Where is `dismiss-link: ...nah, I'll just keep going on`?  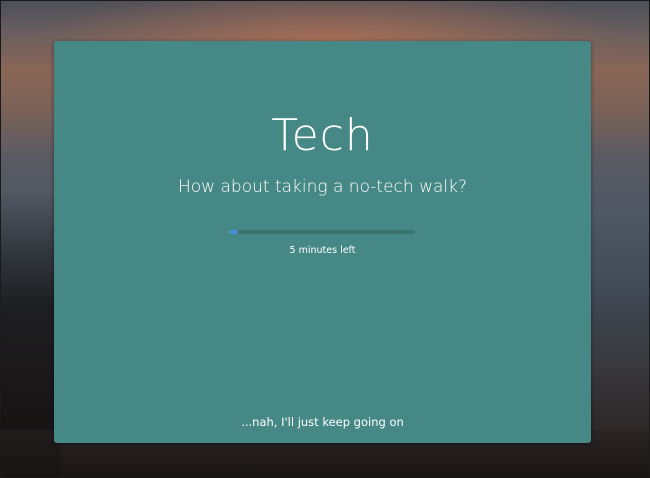
dismiss-link: ...nah, I'll just keep going on is located at coordinates (322, 422).